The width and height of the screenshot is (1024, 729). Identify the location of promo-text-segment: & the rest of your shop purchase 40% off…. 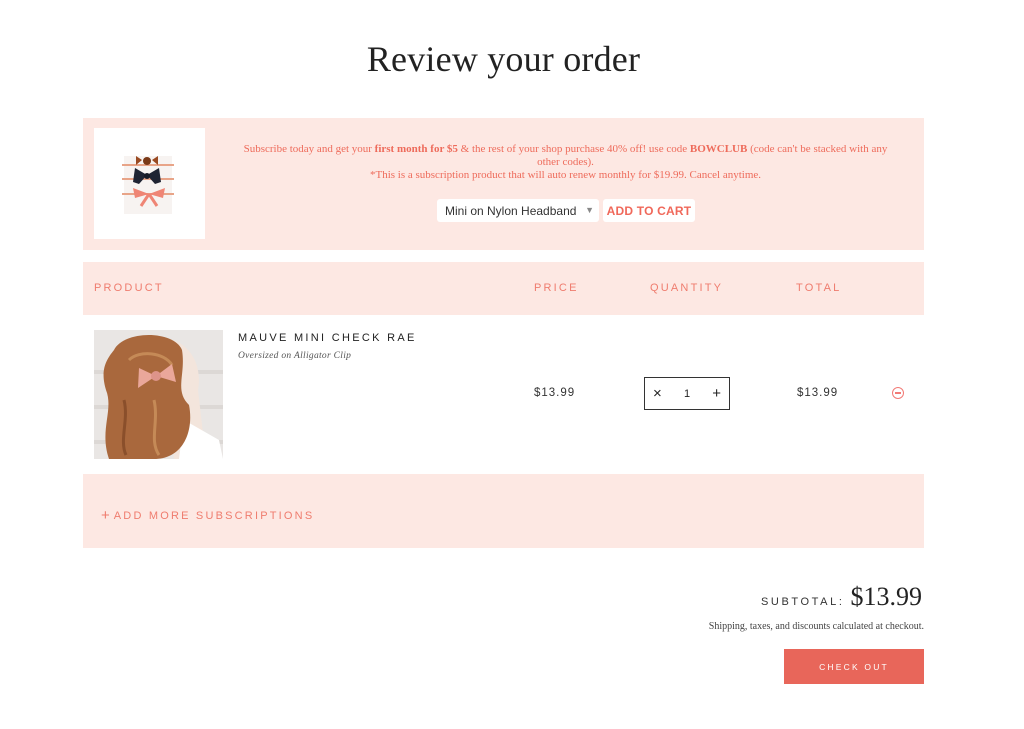
(573, 149).